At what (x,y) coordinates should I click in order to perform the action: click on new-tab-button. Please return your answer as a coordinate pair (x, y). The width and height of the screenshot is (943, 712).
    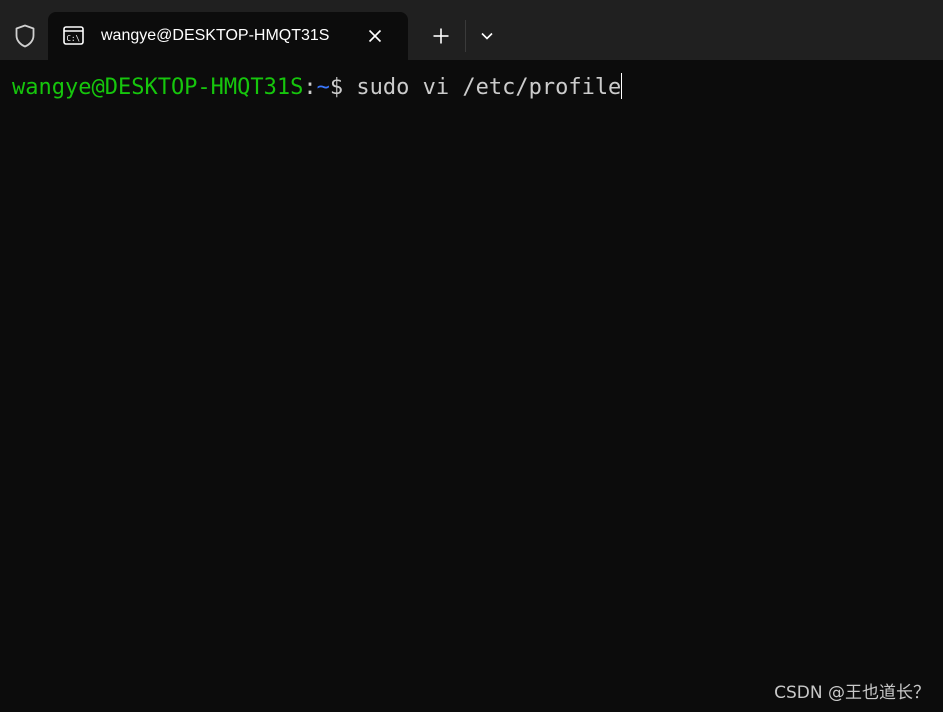
    Looking at the image, I should click on (441, 36).